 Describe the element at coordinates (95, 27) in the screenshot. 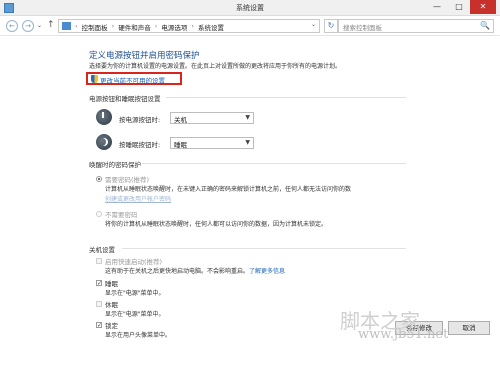

I see `breadcrumb-control-panel: 控制面板` at that location.